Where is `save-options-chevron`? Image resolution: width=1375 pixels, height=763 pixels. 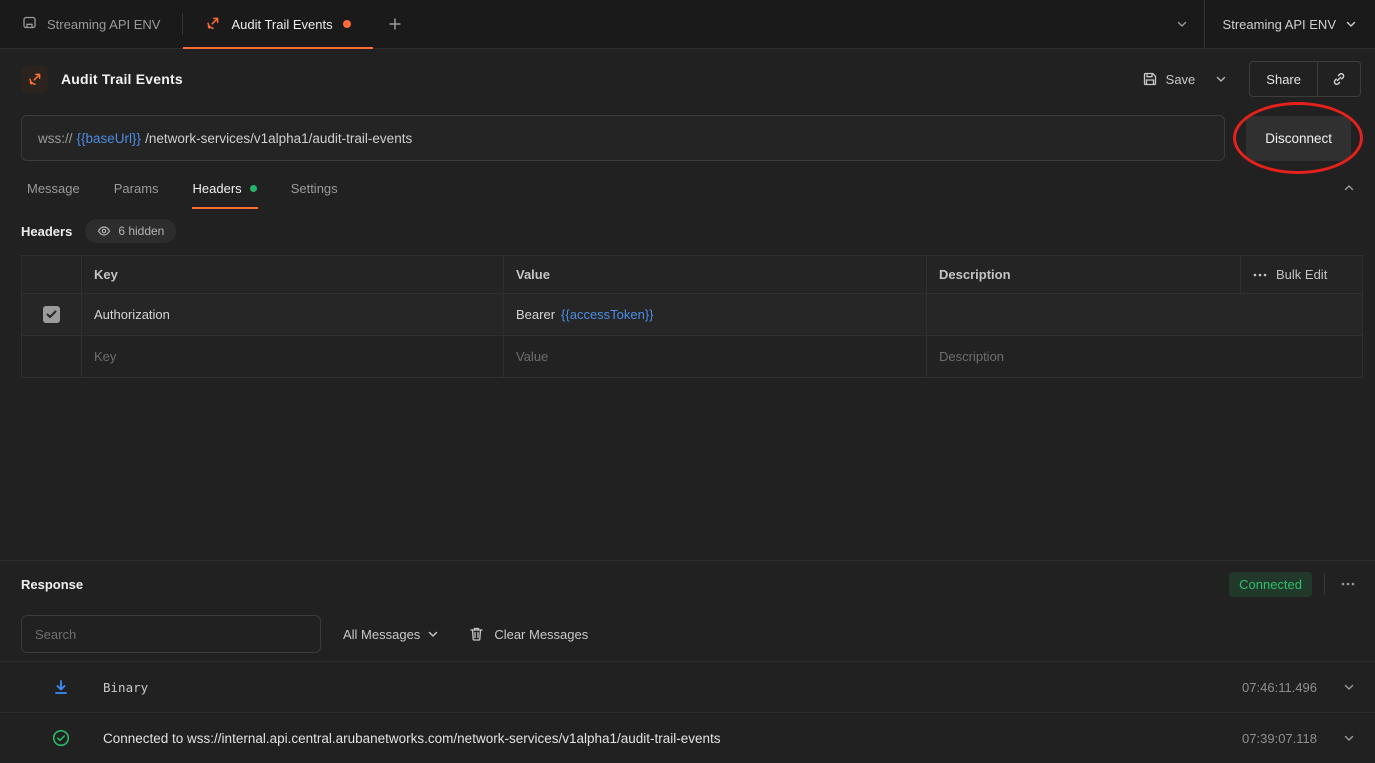
save-options-chevron is located at coordinates (1221, 79).